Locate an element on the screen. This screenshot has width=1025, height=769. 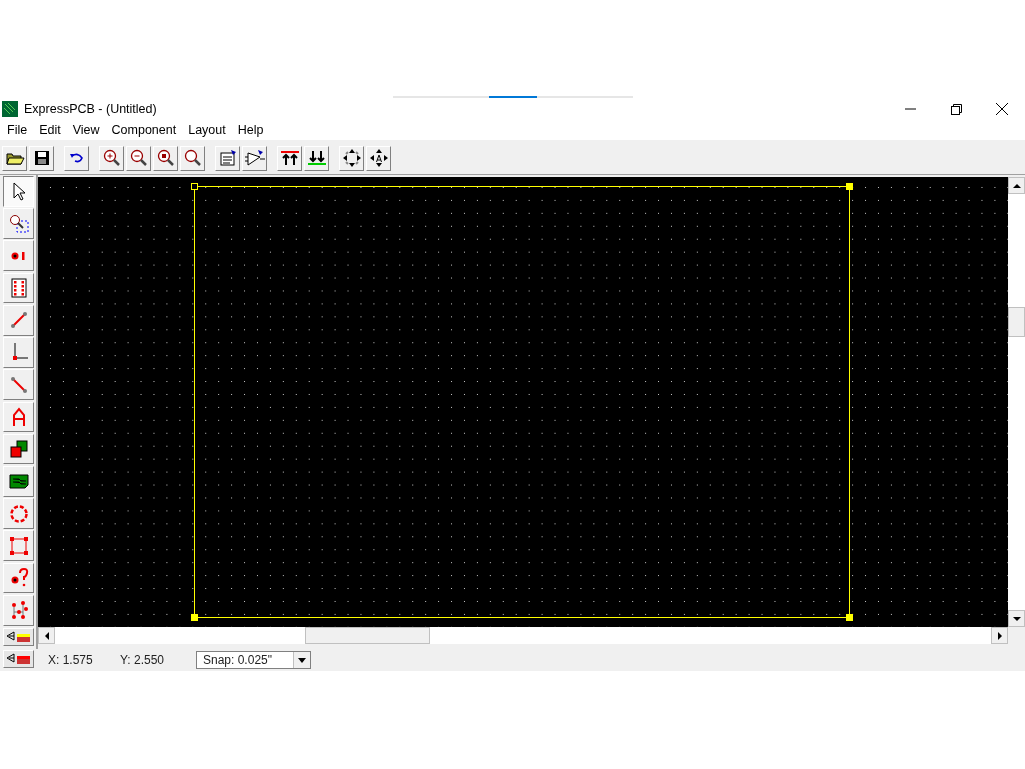
y-coordinate: Y: 2.550 is located at coordinates (142, 660).